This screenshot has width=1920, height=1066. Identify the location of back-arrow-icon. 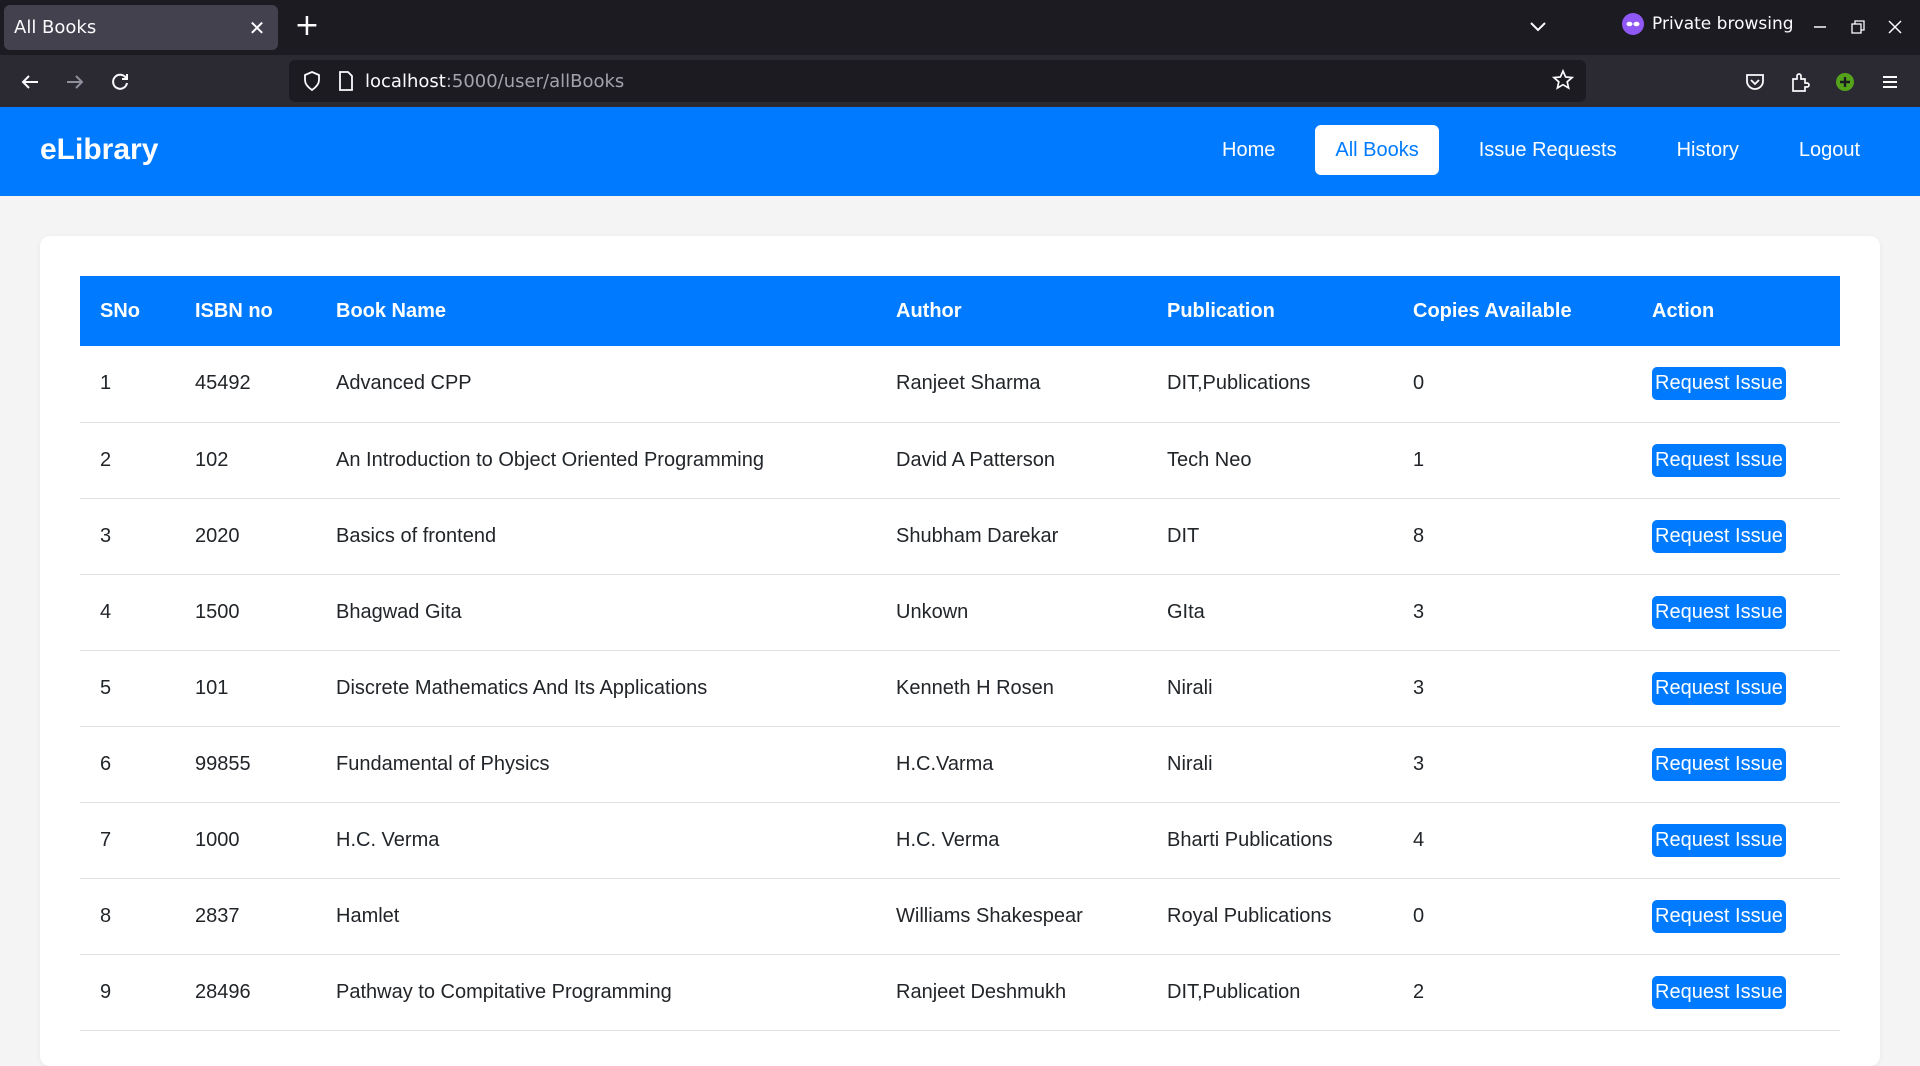
(30, 82).